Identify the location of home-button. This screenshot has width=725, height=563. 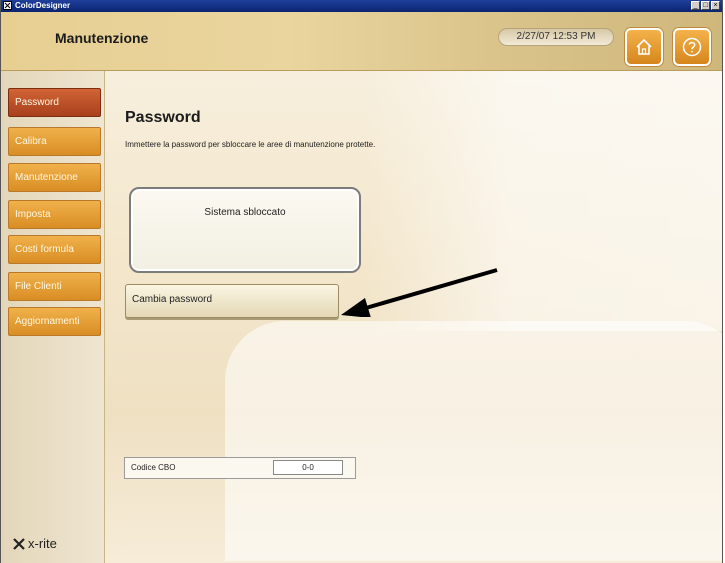
(644, 47).